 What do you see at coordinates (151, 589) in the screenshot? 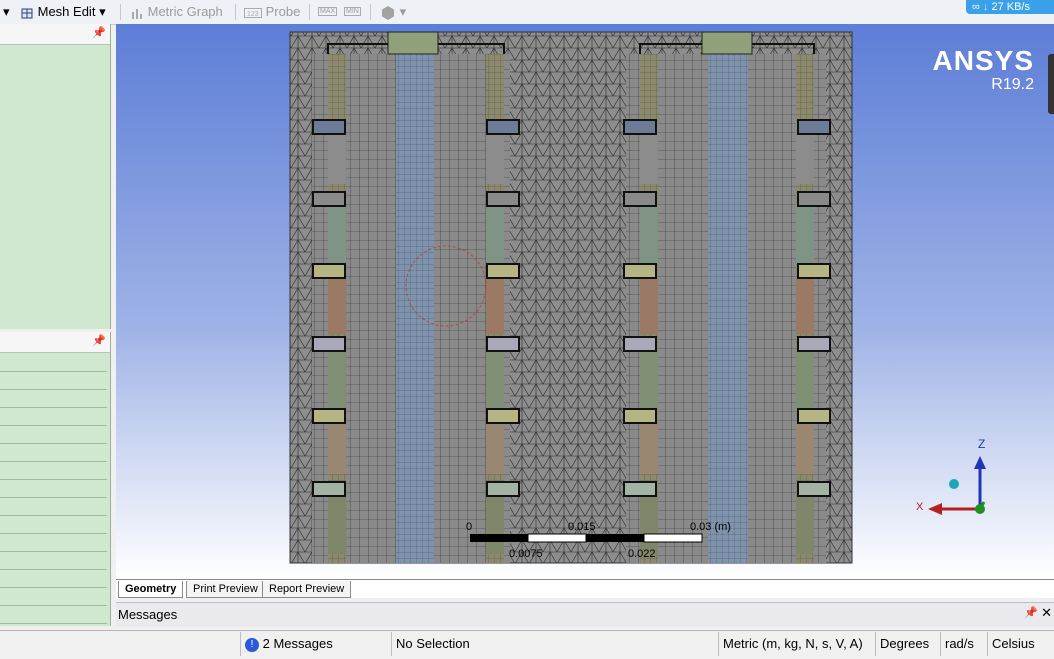
I see `tab-geometry: Geometry` at bounding box center [151, 589].